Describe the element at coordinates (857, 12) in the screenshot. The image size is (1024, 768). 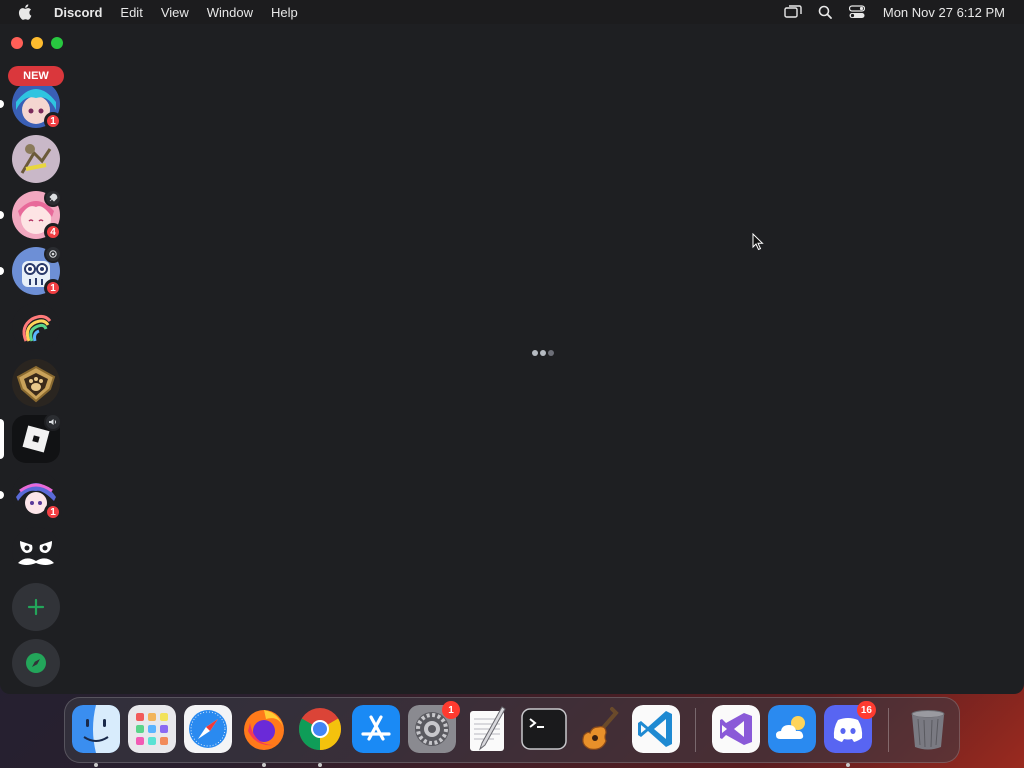
I see `control-center-icon` at that location.